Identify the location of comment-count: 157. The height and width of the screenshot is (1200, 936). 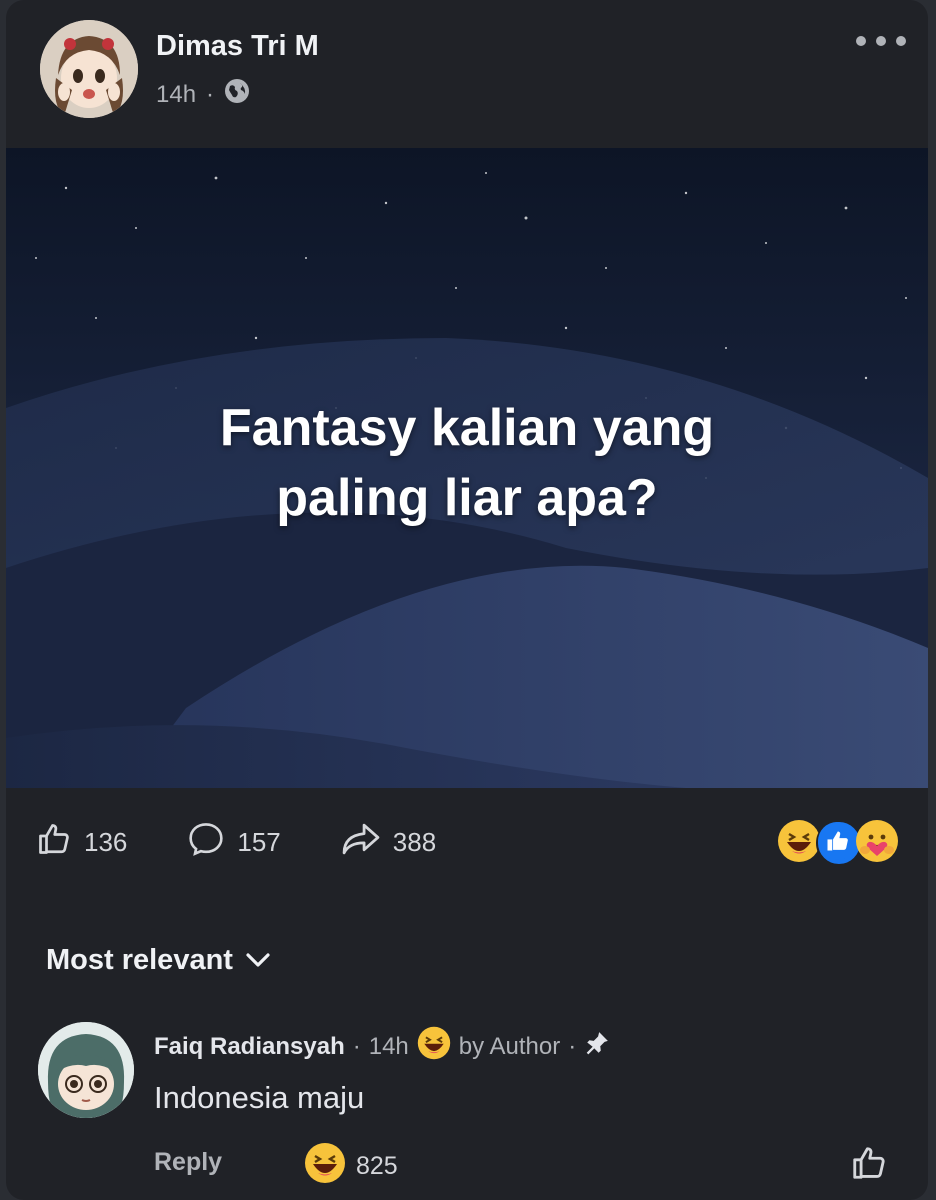
(259, 842).